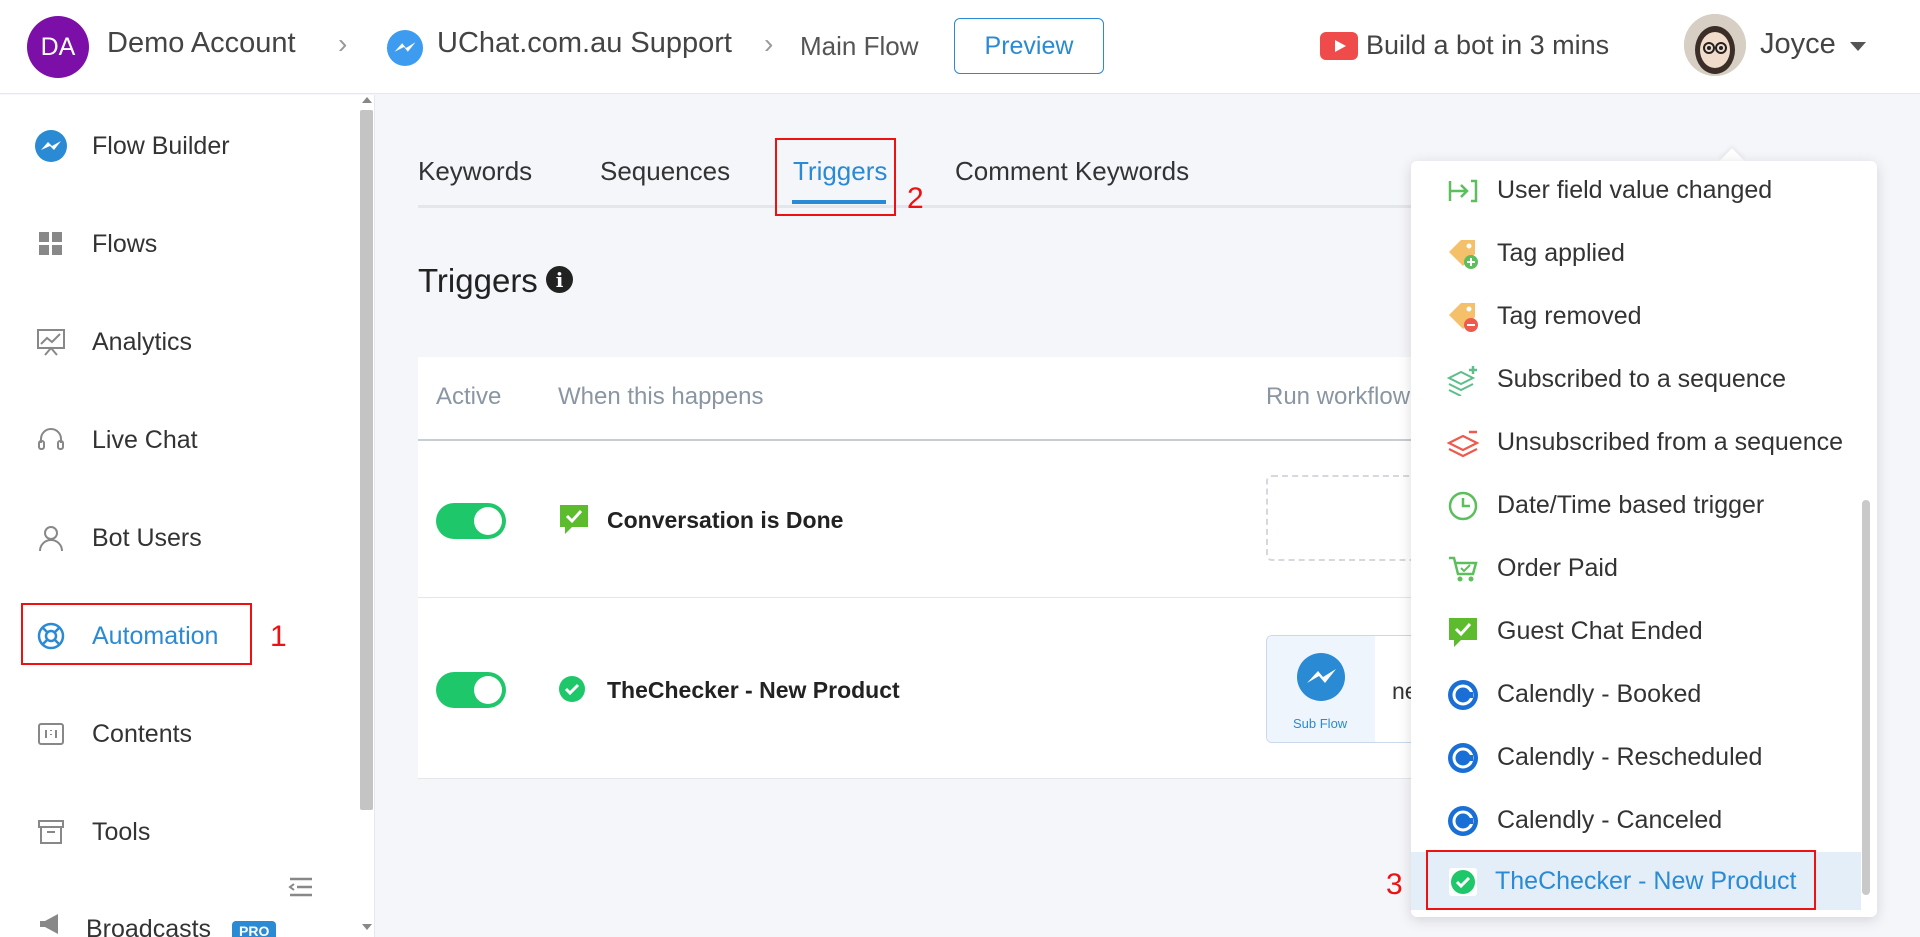 The image size is (1920, 937). Describe the element at coordinates (859, 46) in the screenshot. I see `flow-name: Main Flow` at that location.